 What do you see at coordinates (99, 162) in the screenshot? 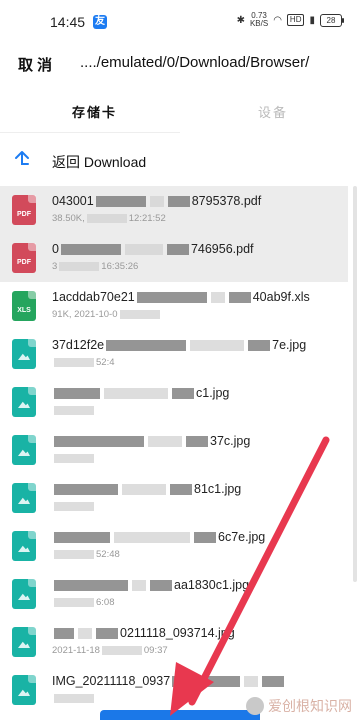
I see `back-label: 返回 Download` at bounding box center [99, 162].